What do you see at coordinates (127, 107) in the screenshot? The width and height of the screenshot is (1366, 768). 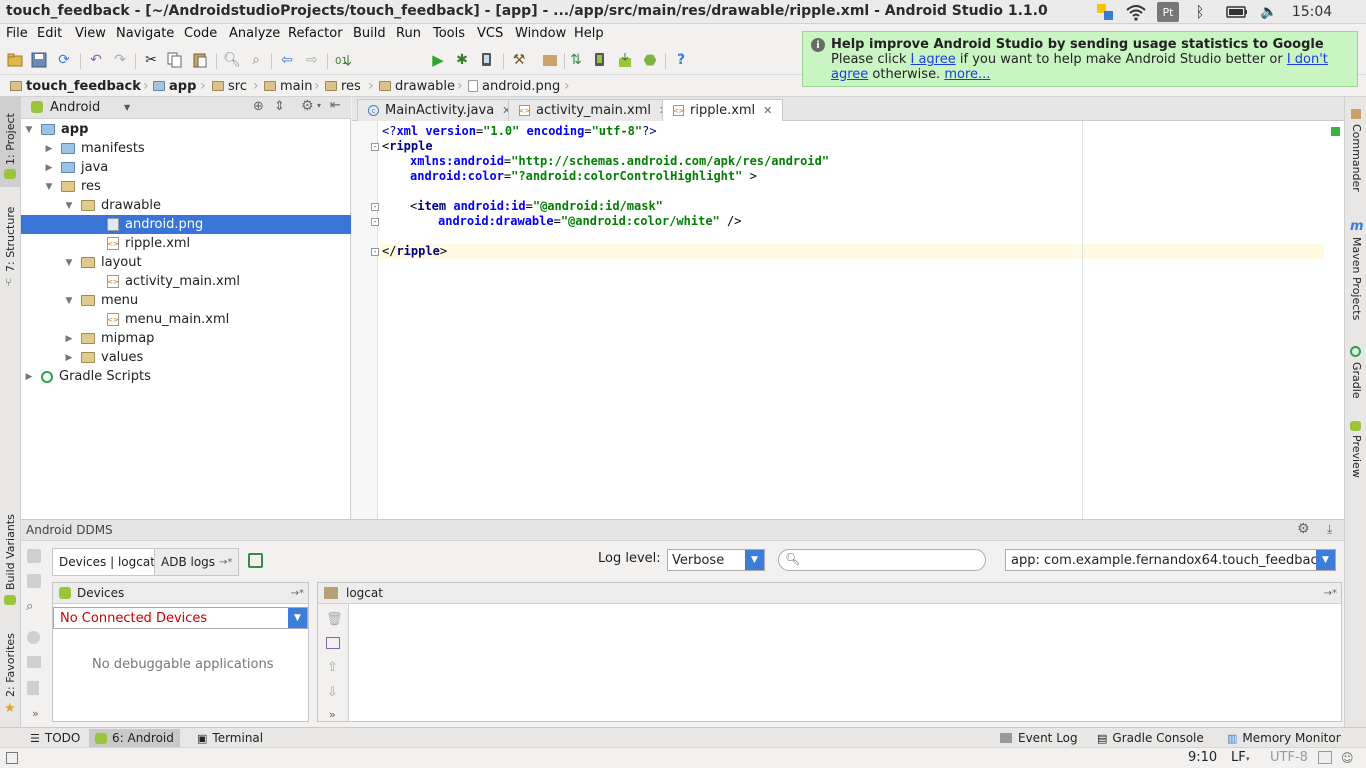 I see `chevron-down-icon: ▼` at bounding box center [127, 107].